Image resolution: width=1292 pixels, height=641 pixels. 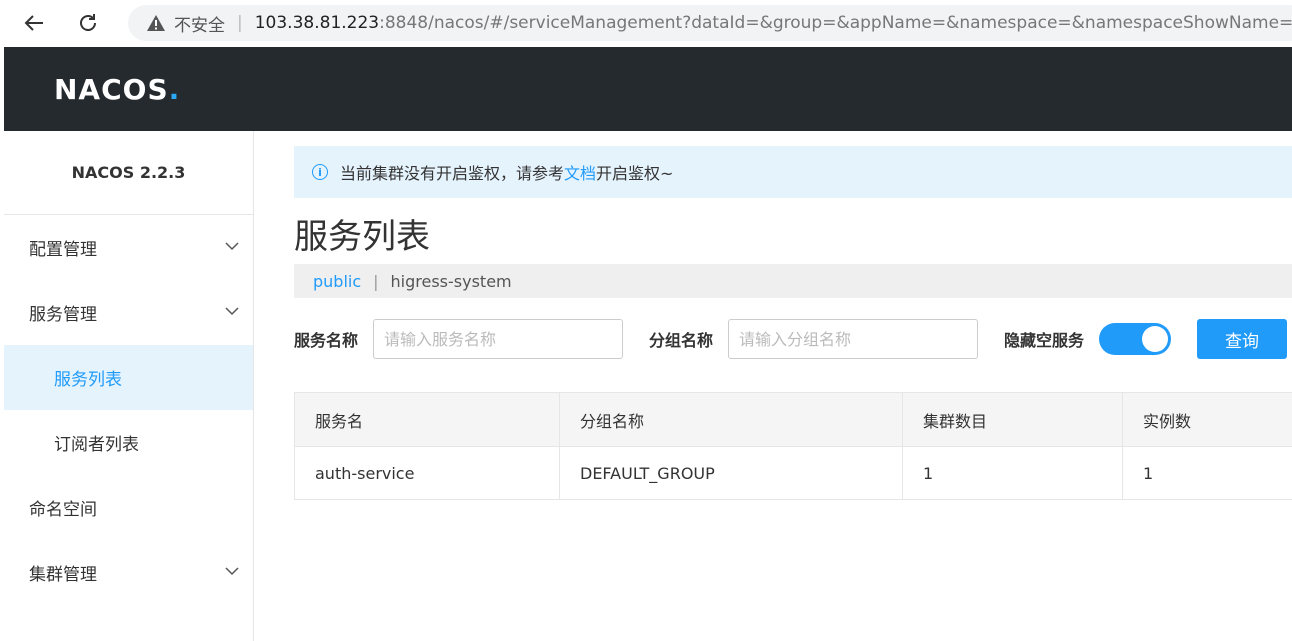 What do you see at coordinates (731, 419) in the screenshot?
I see `column-header-group-name: 分组名称` at bounding box center [731, 419].